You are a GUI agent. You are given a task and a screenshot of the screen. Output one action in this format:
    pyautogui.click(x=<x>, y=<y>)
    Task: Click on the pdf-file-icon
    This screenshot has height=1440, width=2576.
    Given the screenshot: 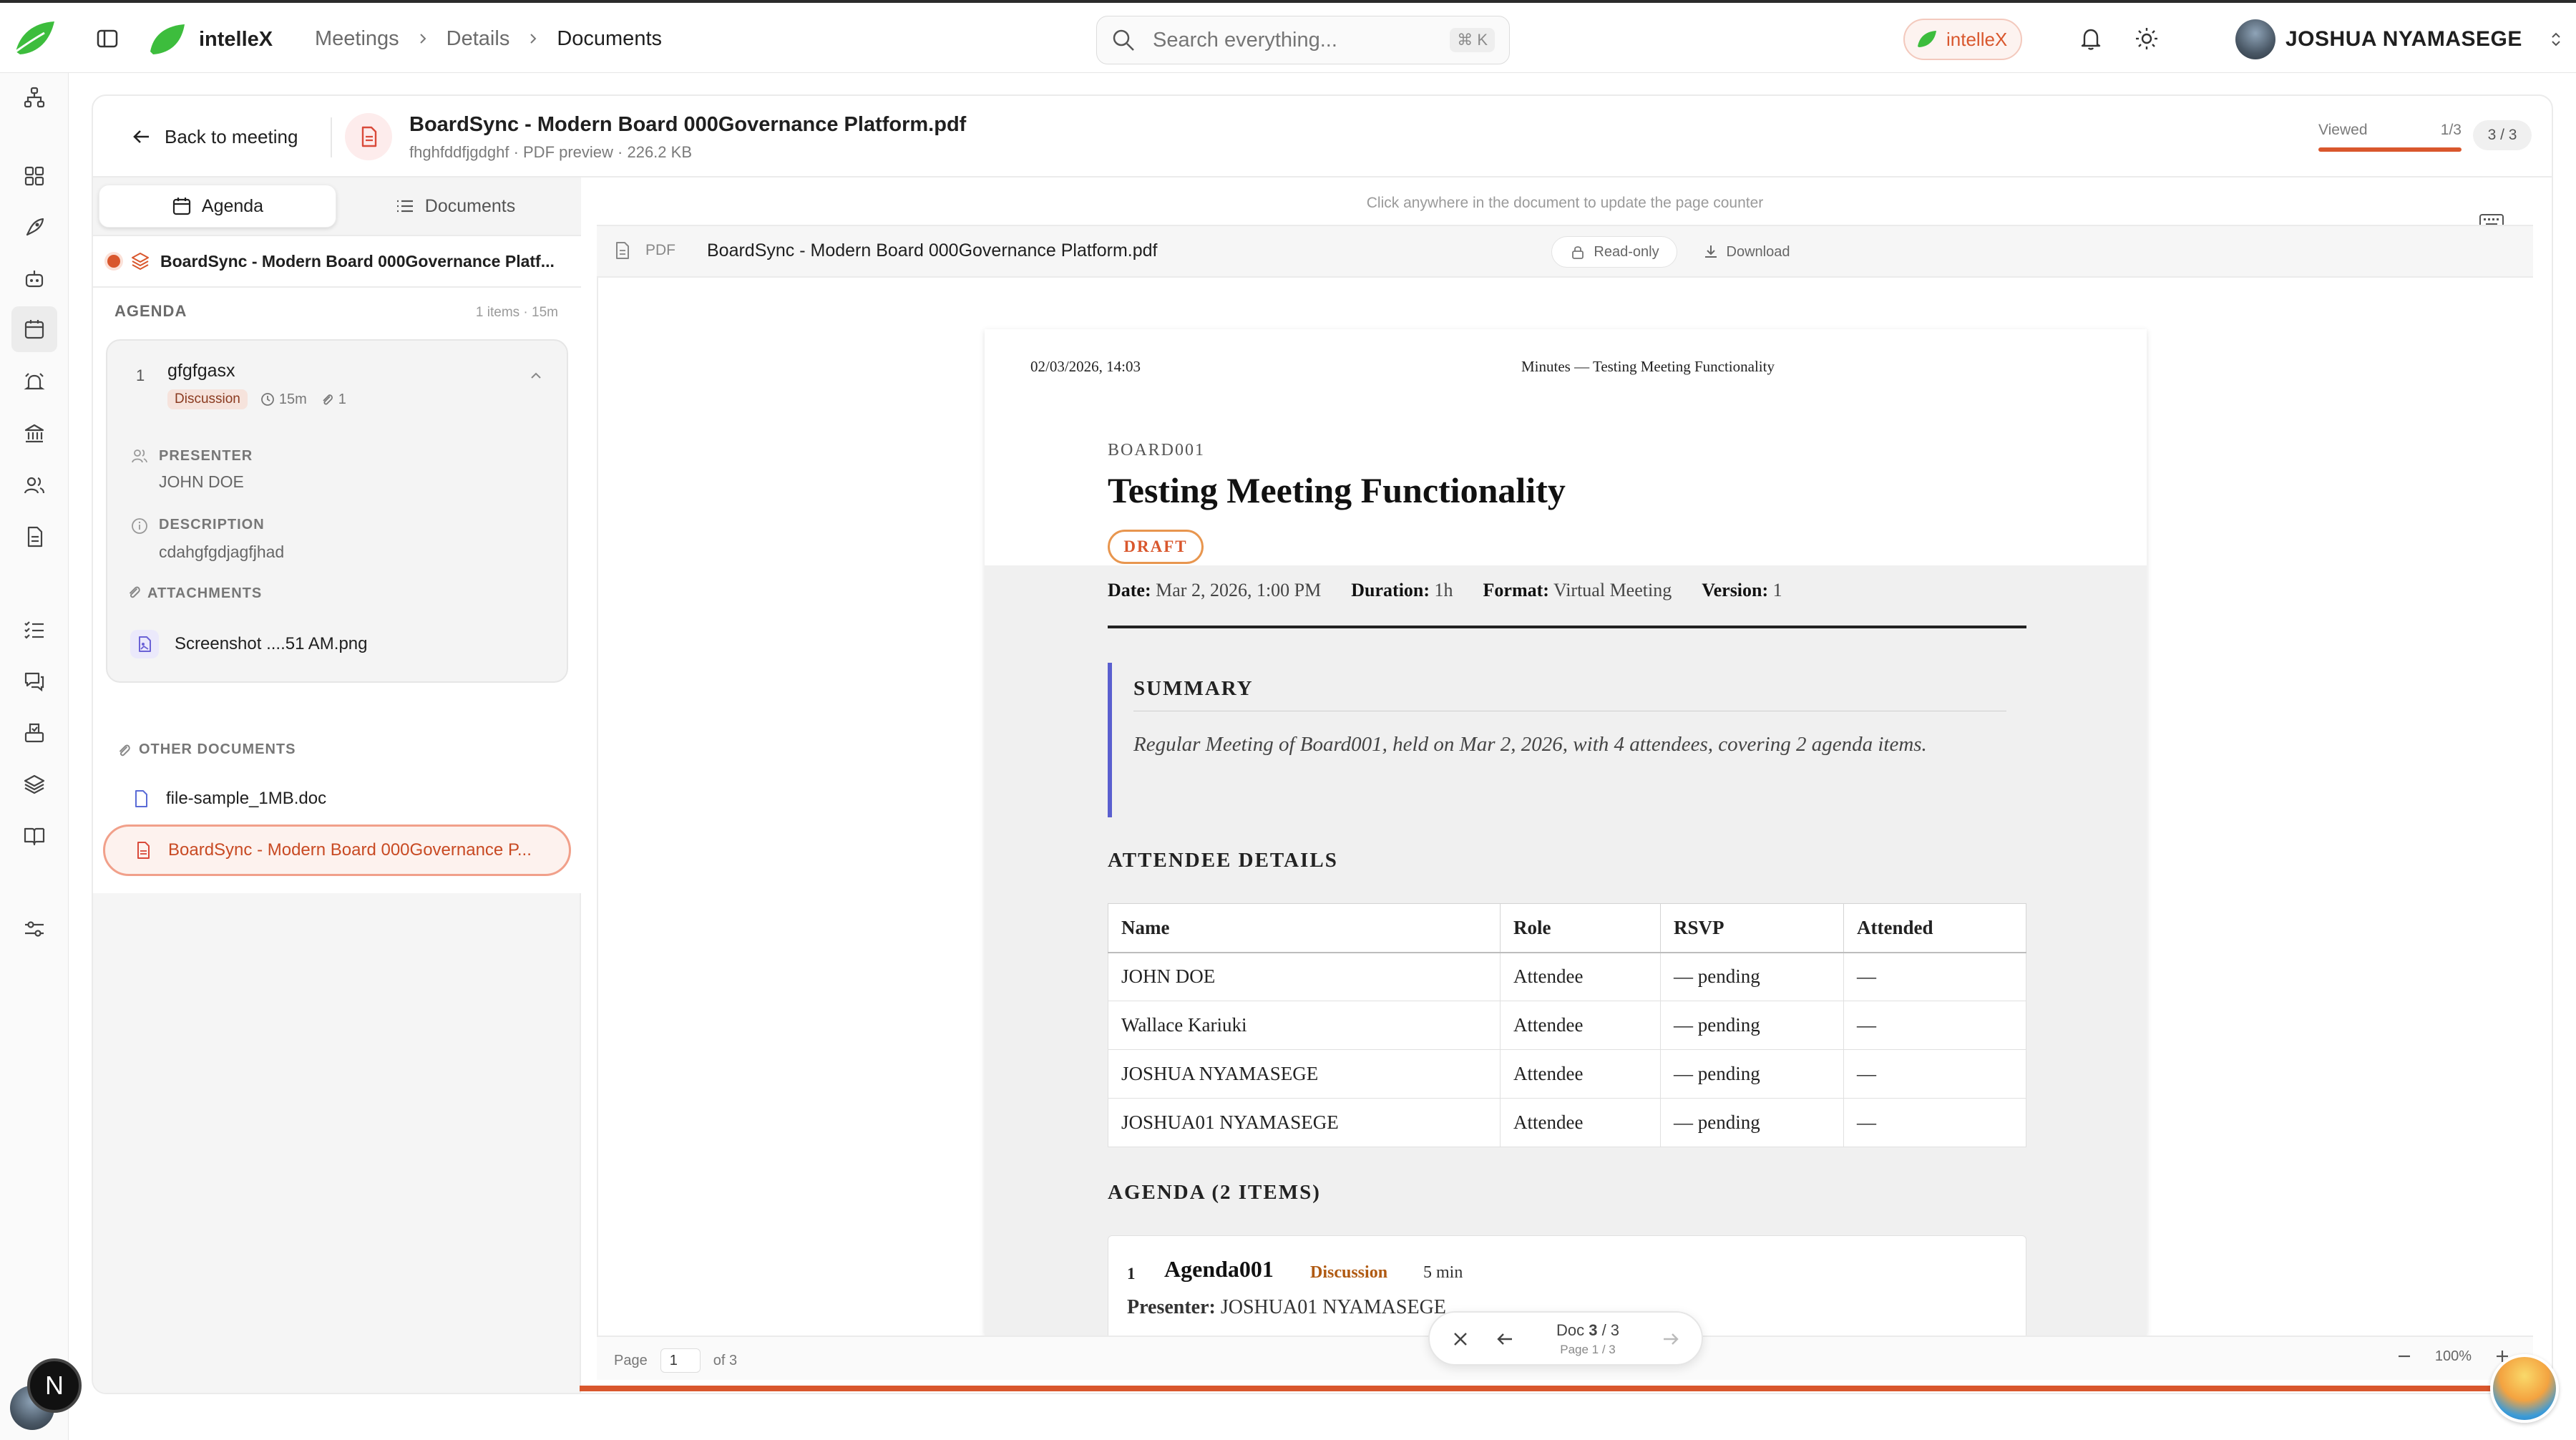 What is the action you would take?
    pyautogui.click(x=143, y=850)
    